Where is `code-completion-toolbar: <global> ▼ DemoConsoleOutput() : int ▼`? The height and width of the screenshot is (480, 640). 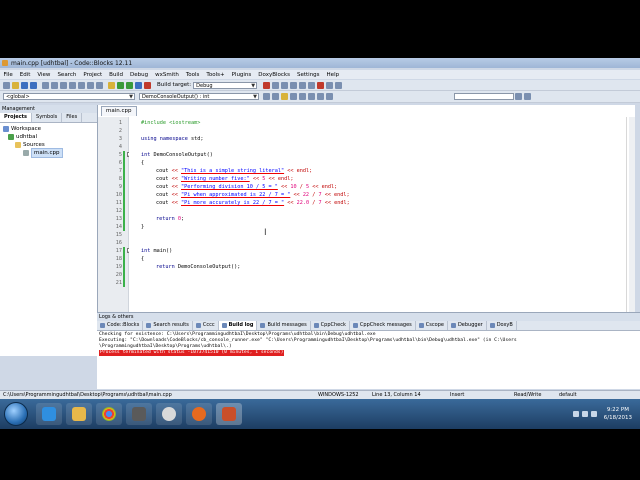
code-completion-toolbar: <global> ▼ DemoConsoleOutput() : int ▼ is located at coordinates (320, 97).